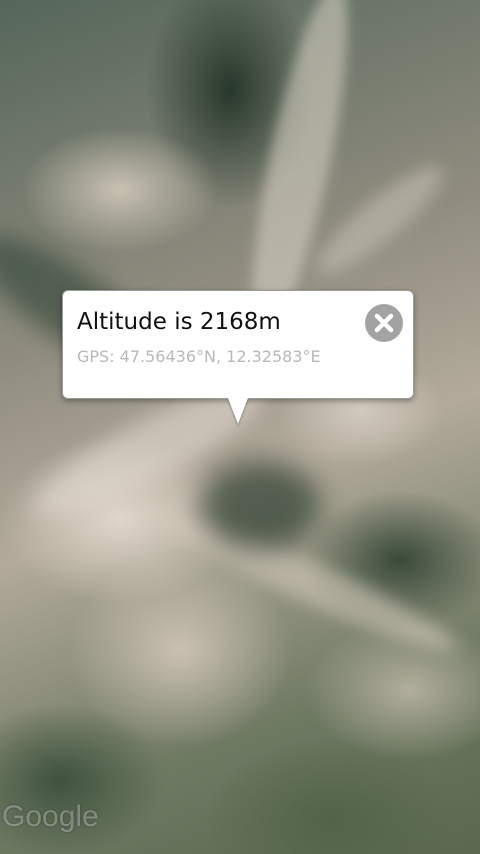 The image size is (480, 854). What do you see at coordinates (260, 505) in the screenshot?
I see `terrain-shadow` at bounding box center [260, 505].